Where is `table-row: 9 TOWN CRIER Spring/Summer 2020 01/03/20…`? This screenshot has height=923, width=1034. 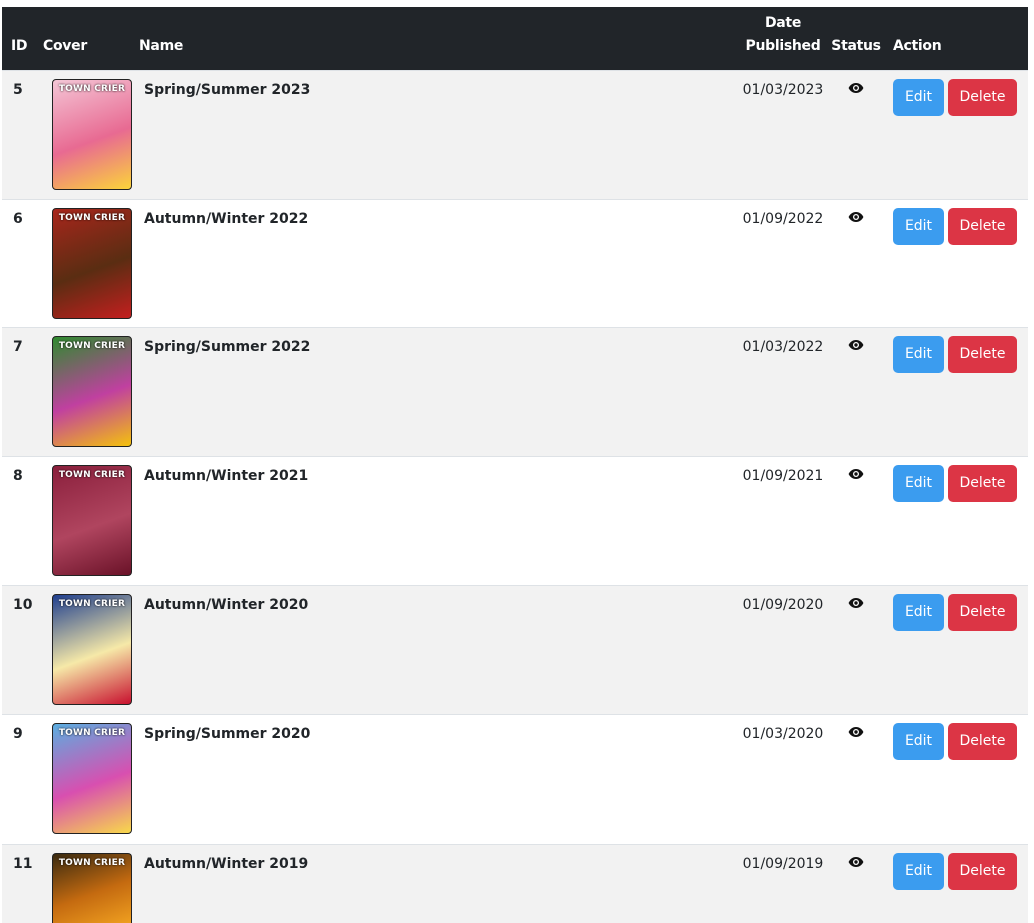
table-row: 9 TOWN CRIER Spring/Summer 2020 01/03/20… is located at coordinates (515, 779).